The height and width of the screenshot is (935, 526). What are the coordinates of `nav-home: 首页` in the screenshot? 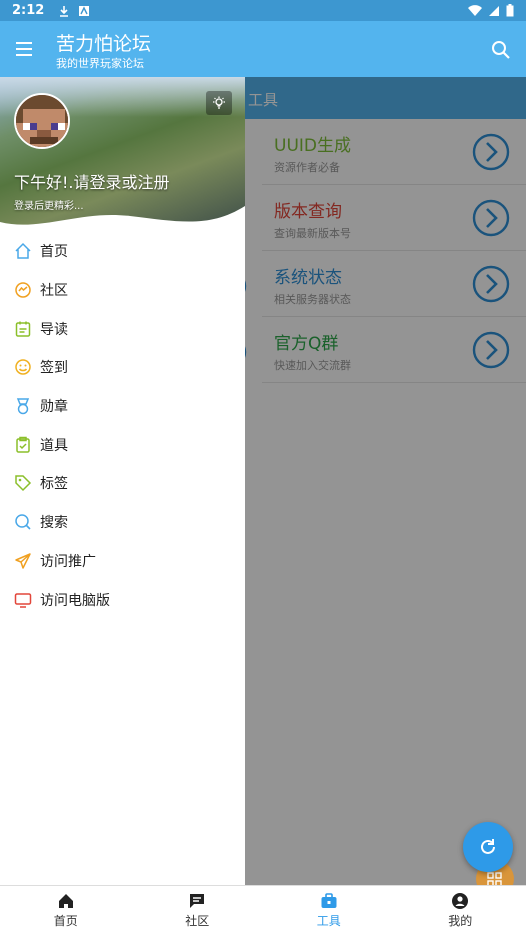 It's located at (66, 910).